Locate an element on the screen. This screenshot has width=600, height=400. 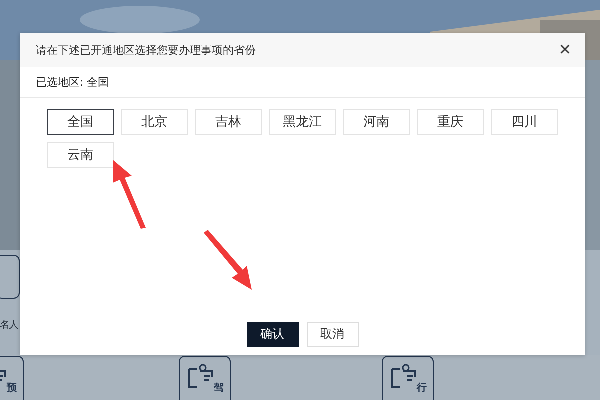
region-option: 四川 is located at coordinates (524, 122).